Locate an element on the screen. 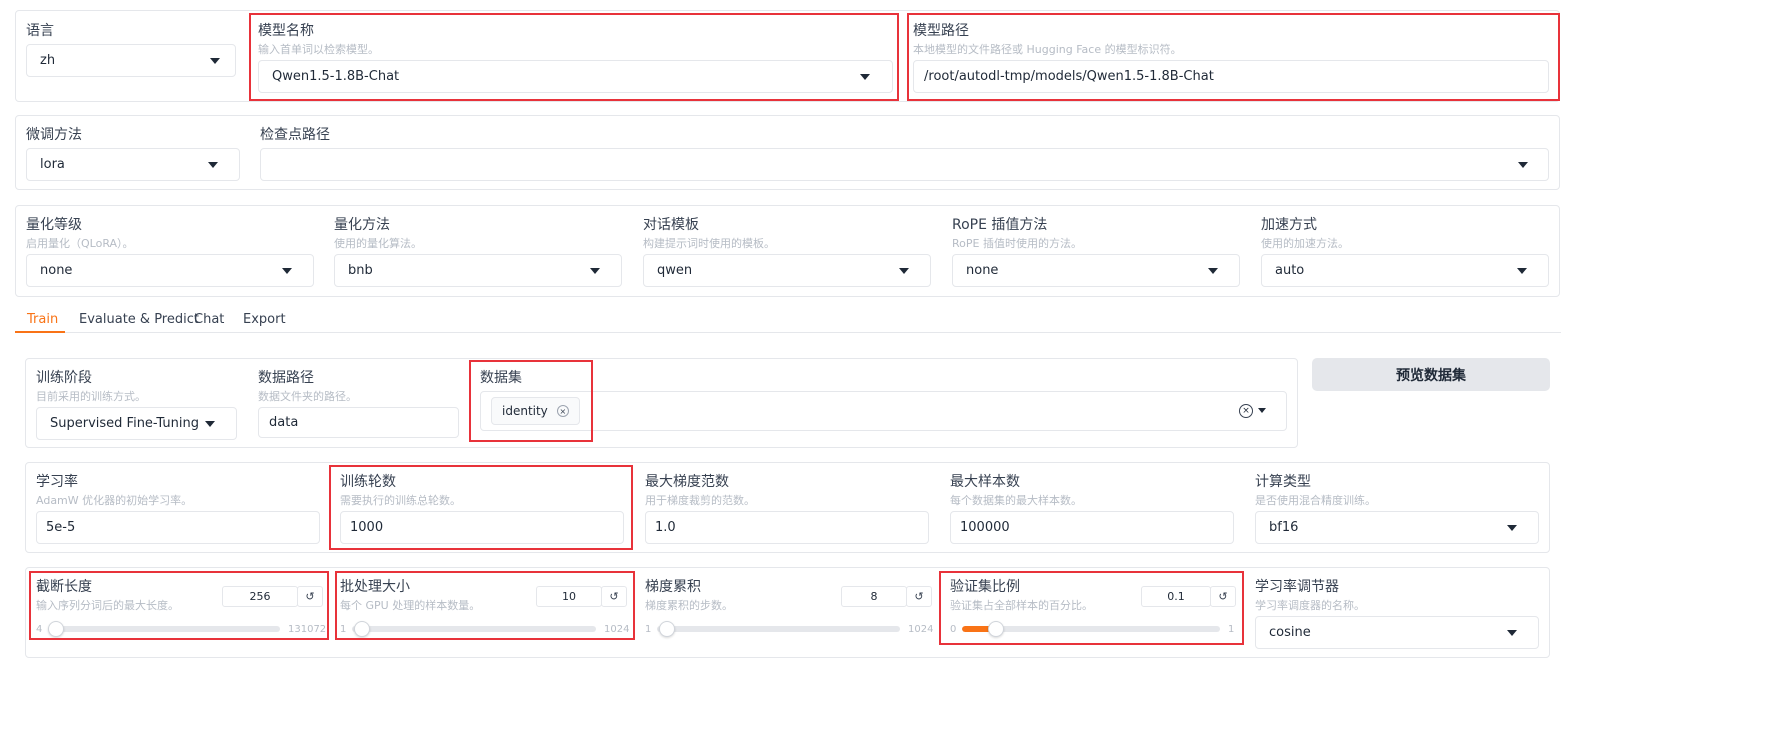 Image resolution: width=1765 pixels, height=752 pixels. compute-type-info: 是否使用混合精度训练。 is located at coordinates (1315, 500).